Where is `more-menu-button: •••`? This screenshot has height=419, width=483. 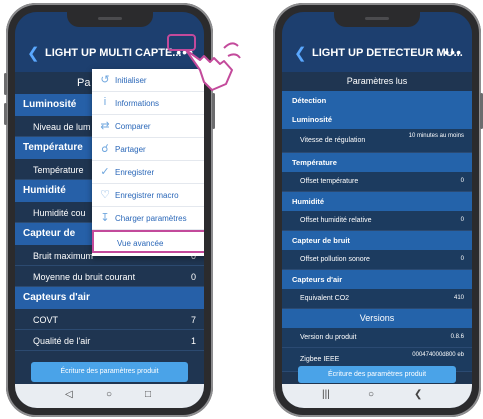 more-menu-button: ••• is located at coordinates (453, 52).